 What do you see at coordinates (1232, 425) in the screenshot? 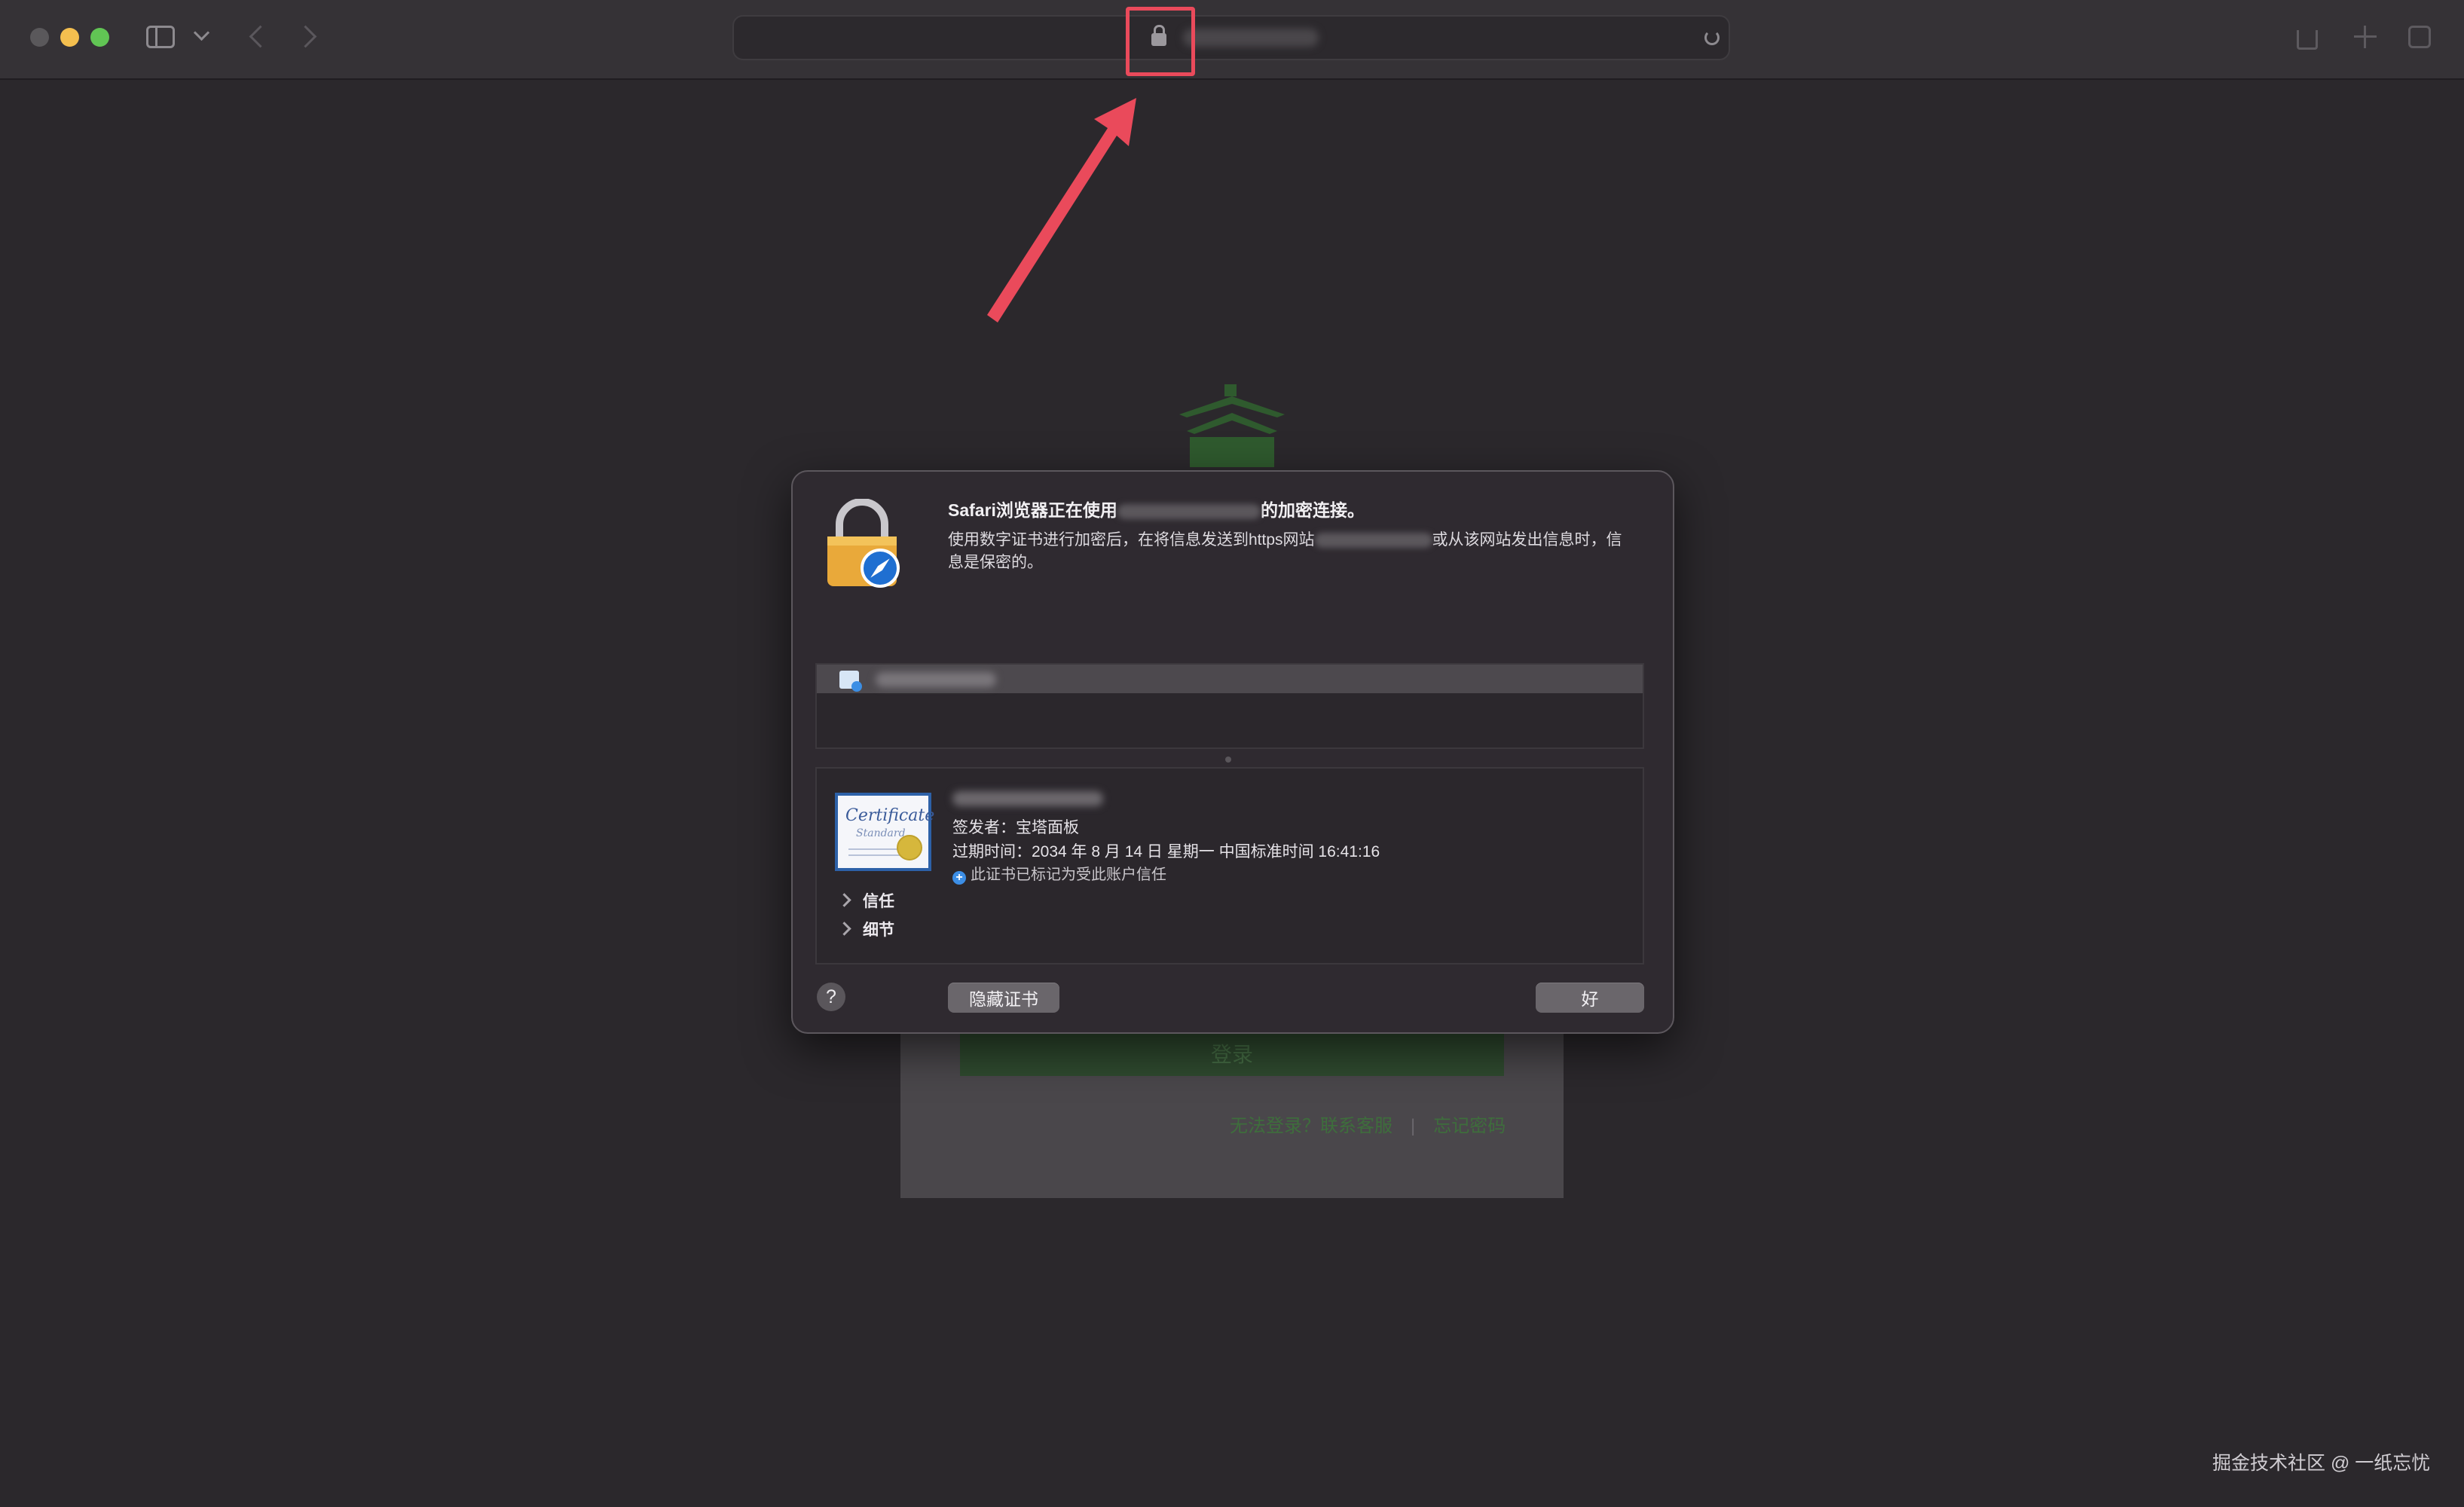
I see `site-logo` at bounding box center [1232, 425].